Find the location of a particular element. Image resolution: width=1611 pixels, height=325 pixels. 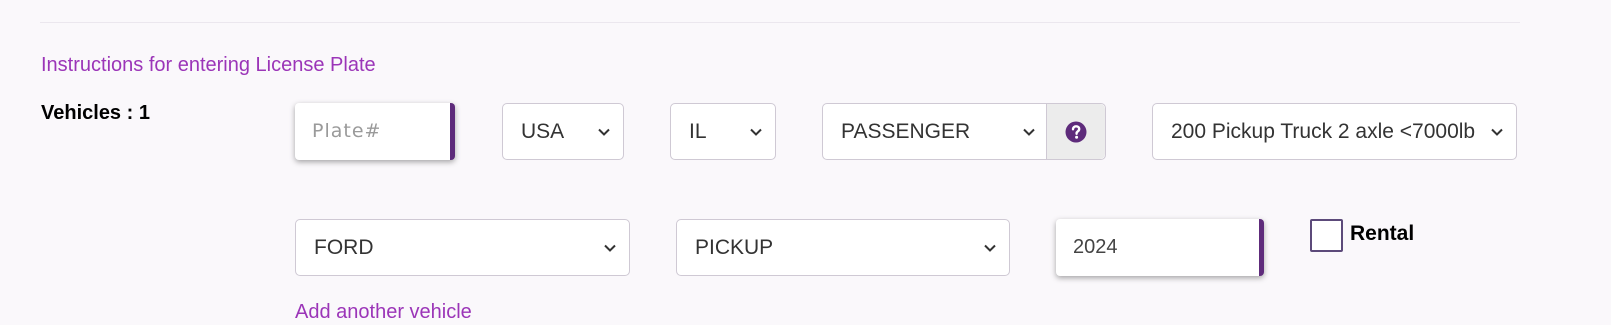

plate-type-value: PASSENGER is located at coordinates (906, 131).